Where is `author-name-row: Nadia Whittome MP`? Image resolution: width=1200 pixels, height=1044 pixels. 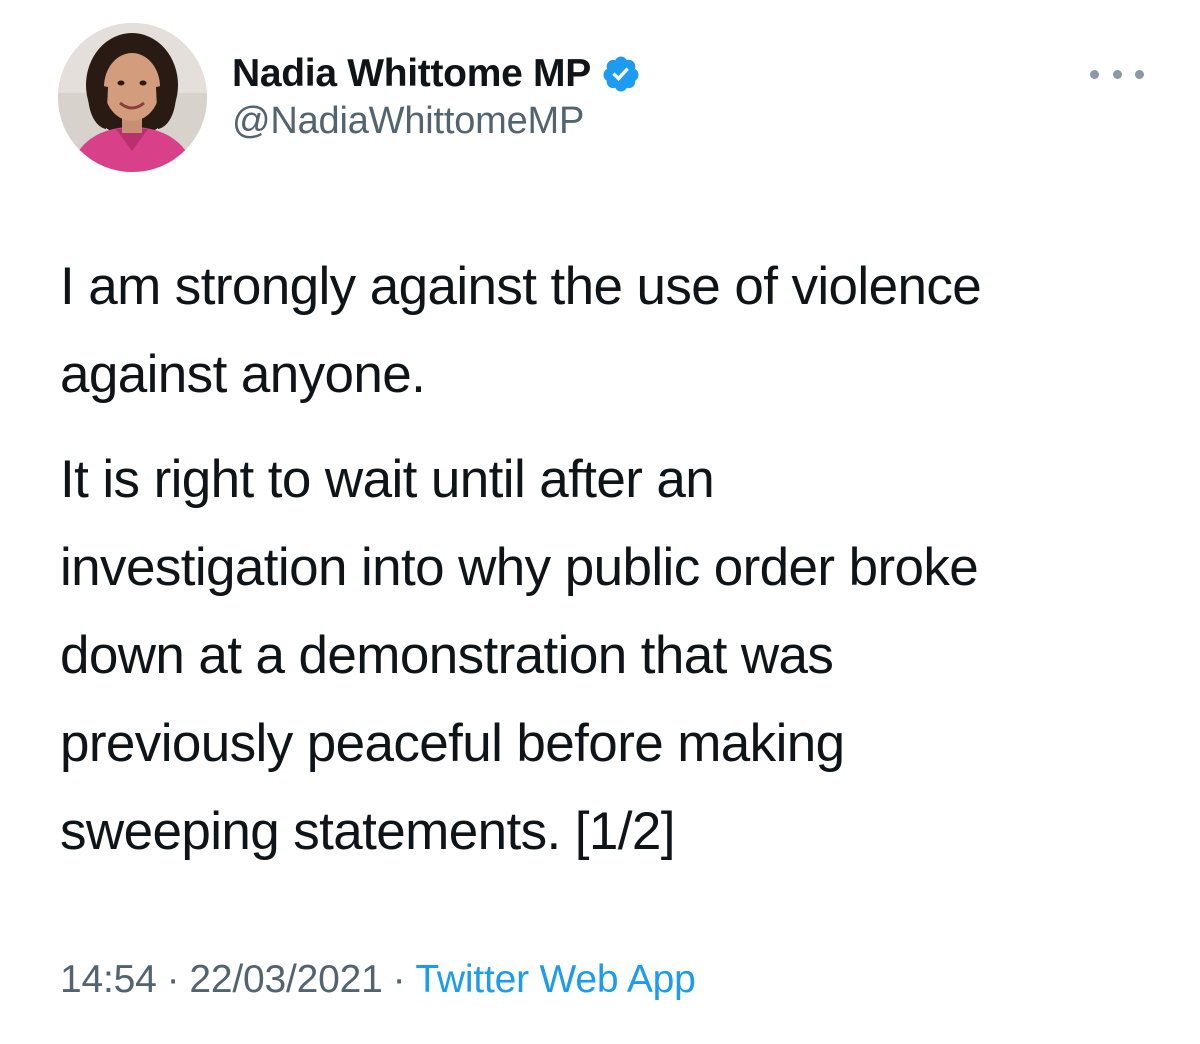
author-name-row: Nadia Whittome MP is located at coordinates (436, 74).